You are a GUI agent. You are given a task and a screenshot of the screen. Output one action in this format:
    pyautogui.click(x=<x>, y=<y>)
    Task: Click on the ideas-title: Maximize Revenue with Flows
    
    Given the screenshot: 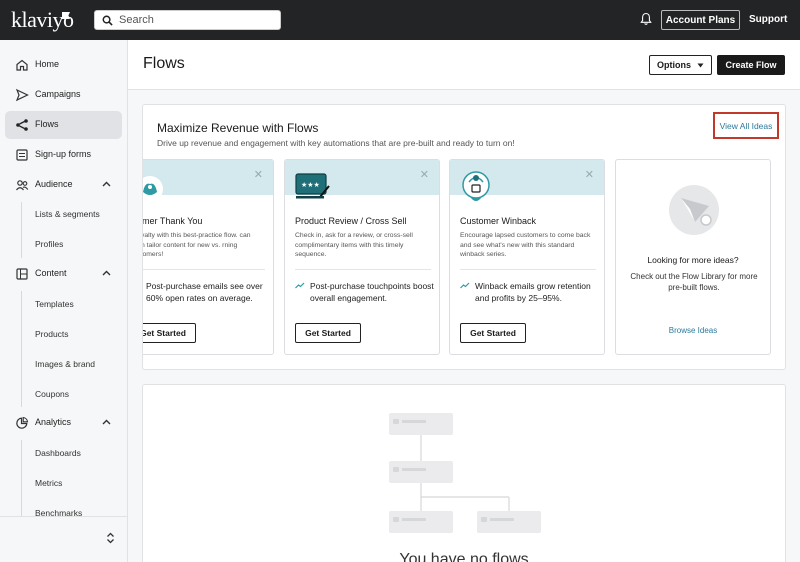 What is the action you would take?
    pyautogui.click(x=238, y=128)
    